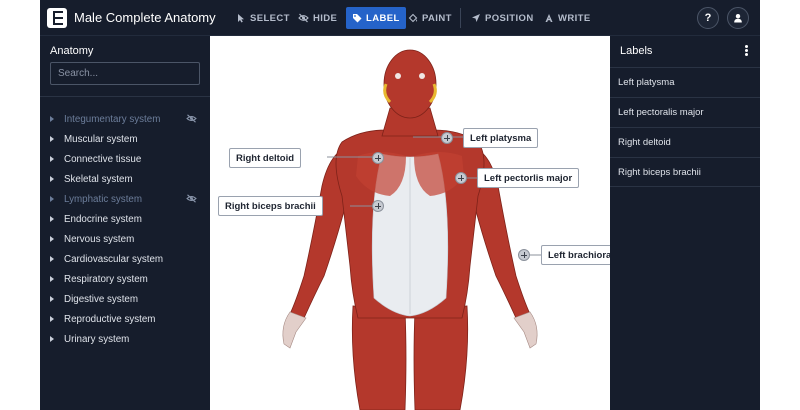  I want to click on sidebar-item-label: Skeletal system, so click(98, 179).